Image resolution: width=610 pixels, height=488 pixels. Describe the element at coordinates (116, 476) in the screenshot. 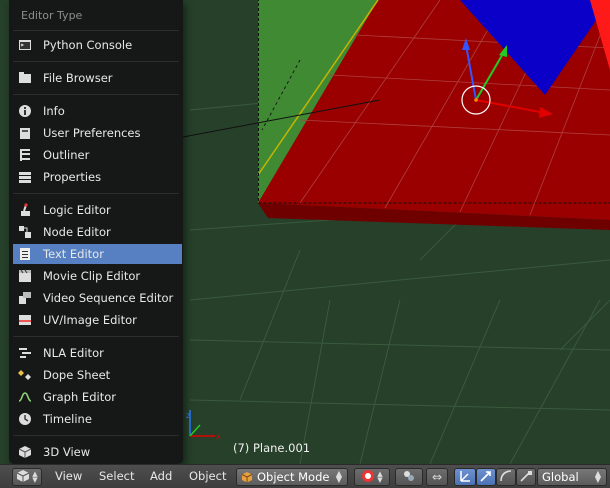

I see `menu-select: Select` at that location.